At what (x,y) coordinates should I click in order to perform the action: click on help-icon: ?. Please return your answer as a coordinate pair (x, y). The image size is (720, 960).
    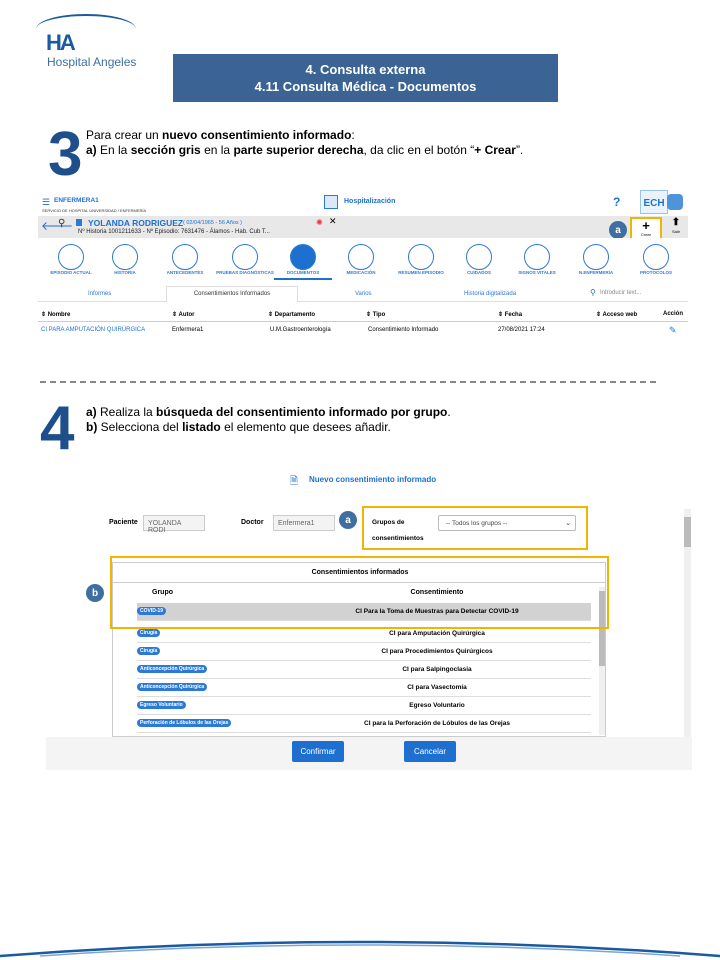
    Looking at the image, I should click on (616, 202).